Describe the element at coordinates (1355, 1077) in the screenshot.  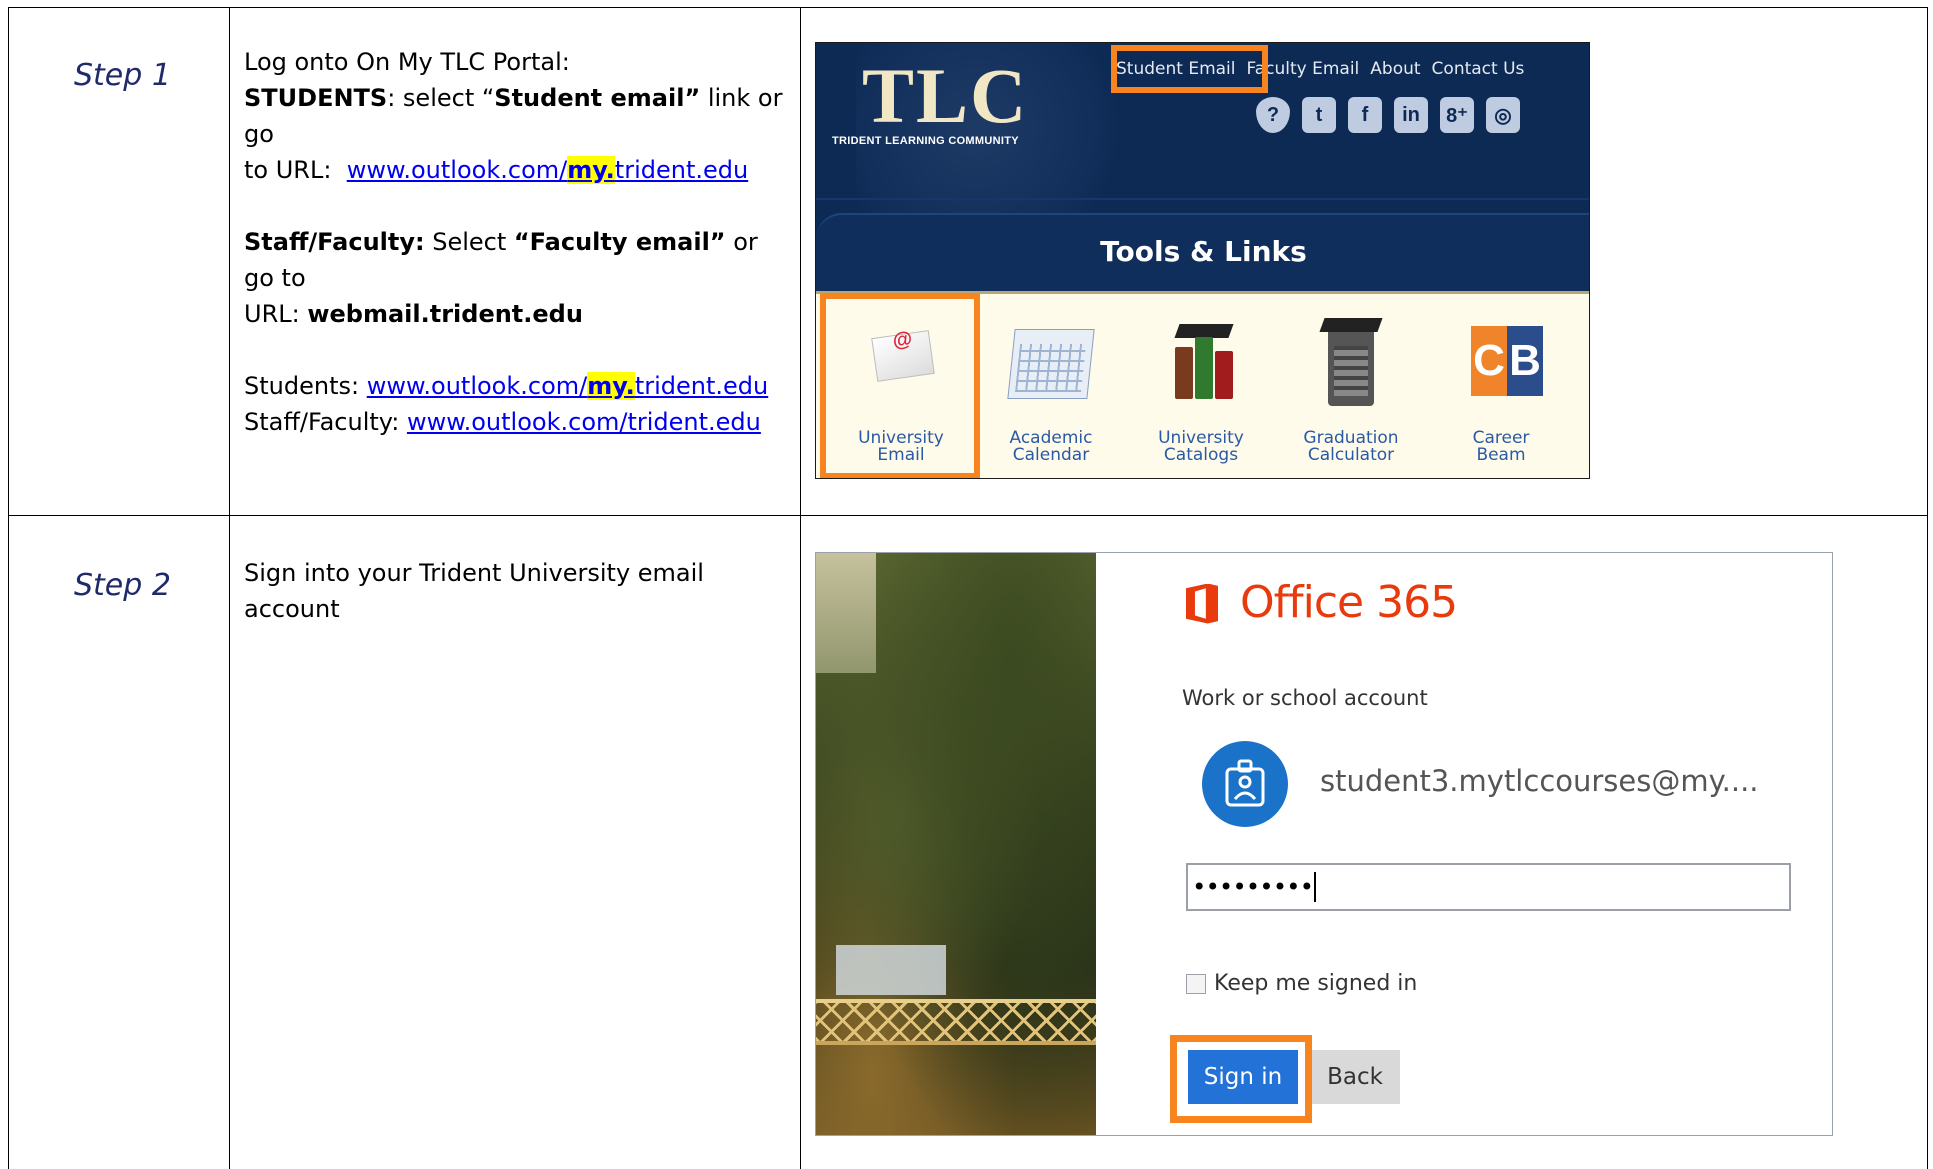
I see `back-button: Back` at that location.